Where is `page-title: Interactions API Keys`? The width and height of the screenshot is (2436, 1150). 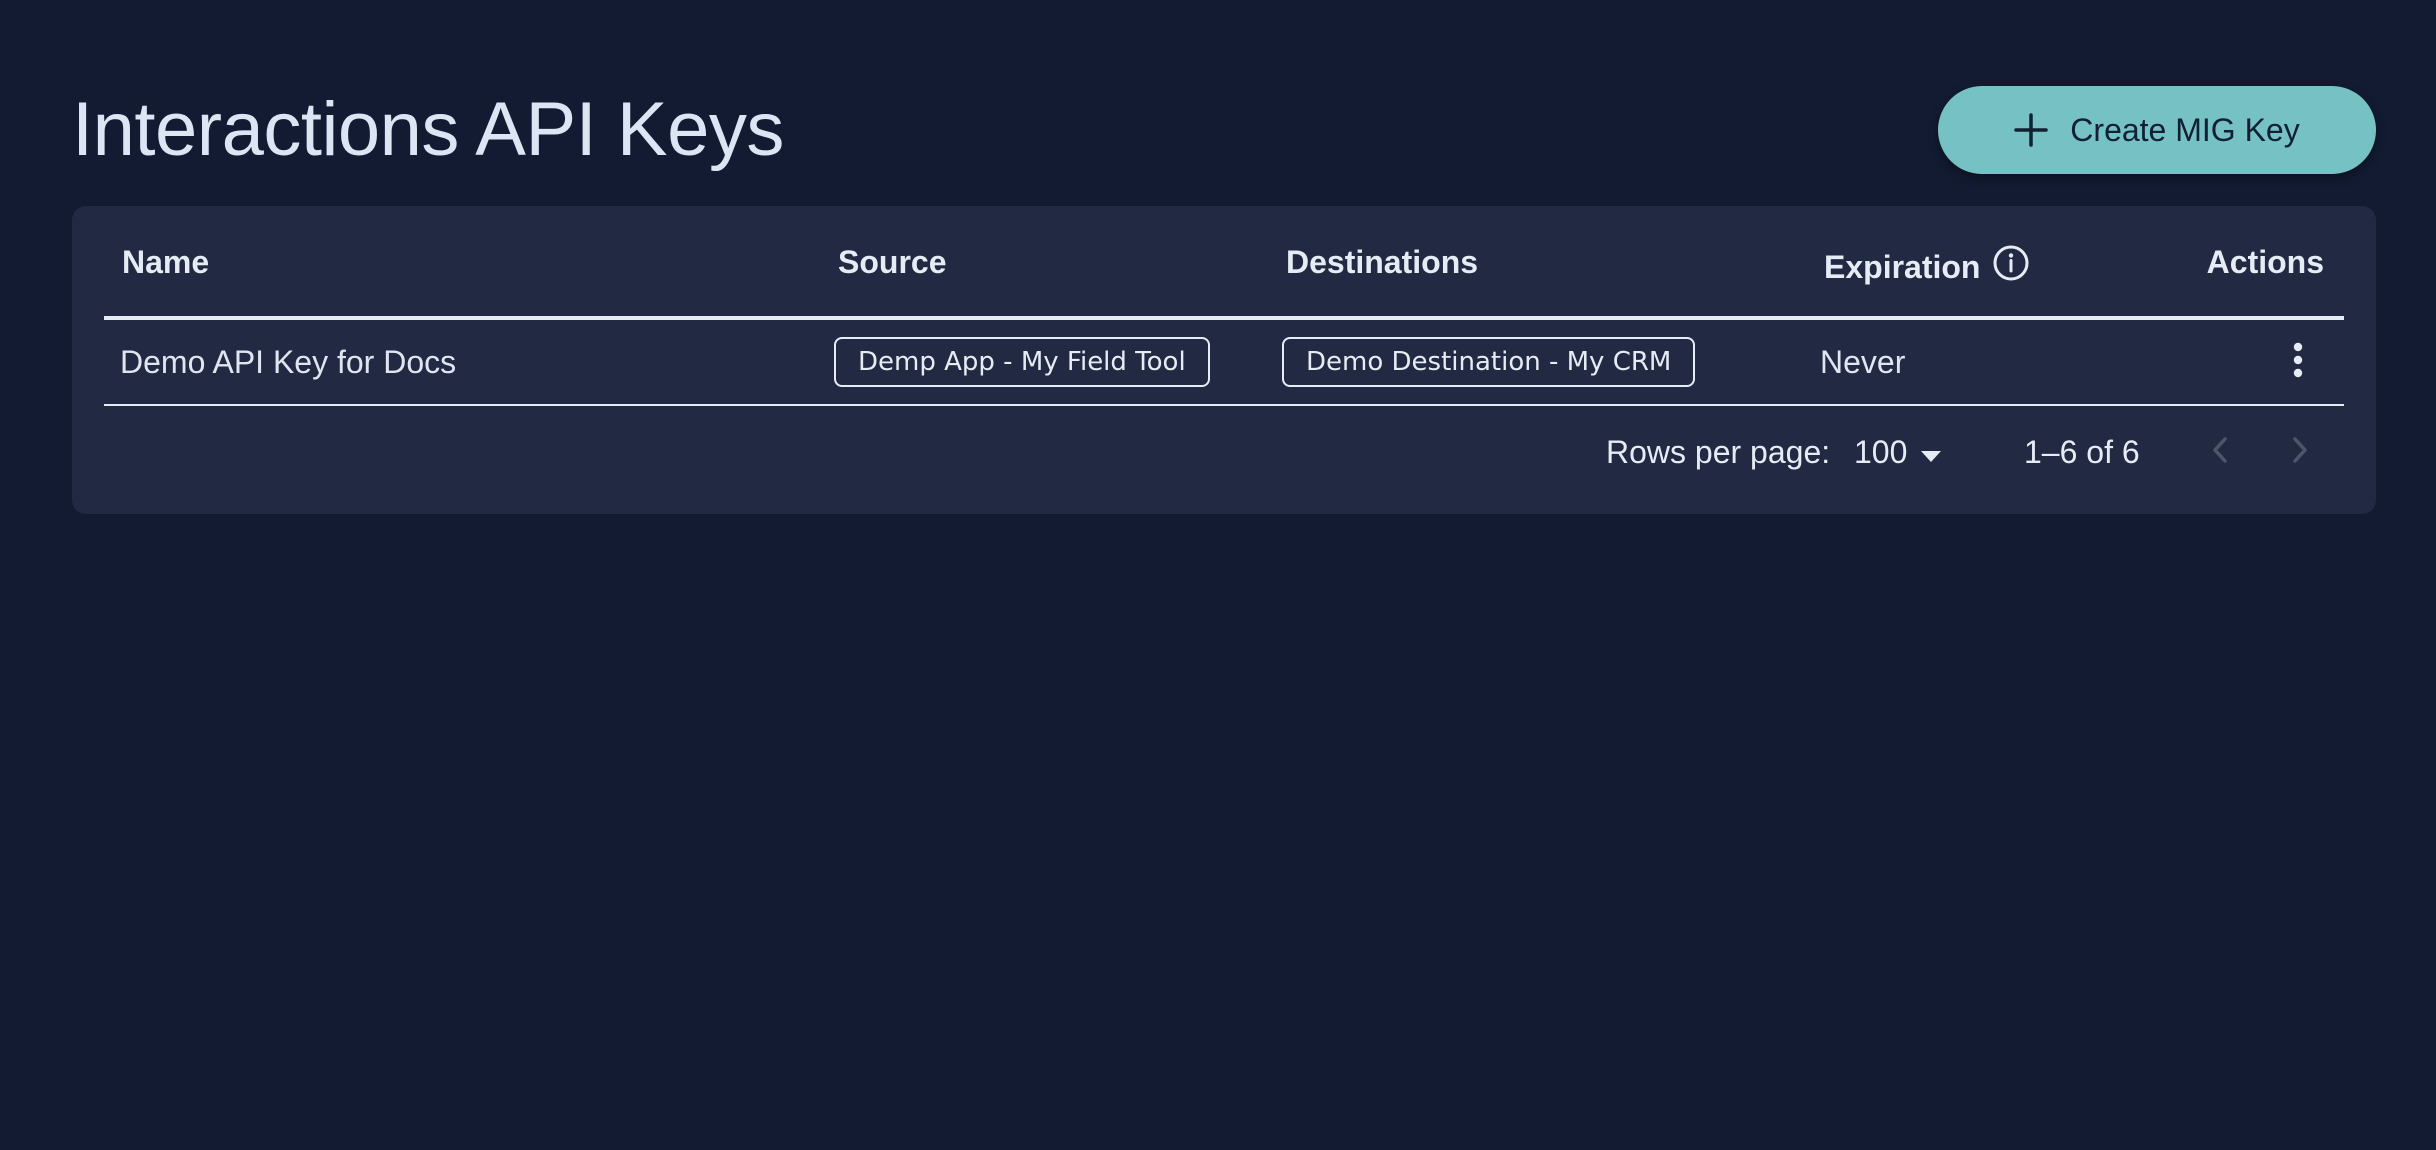 page-title: Interactions API Keys is located at coordinates (428, 129).